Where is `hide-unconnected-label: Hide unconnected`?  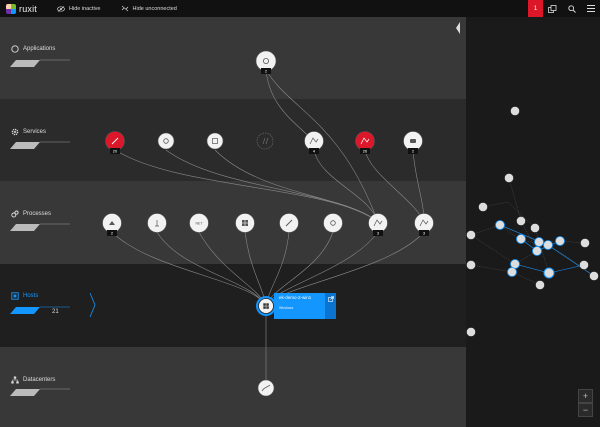
hide-unconnected-label: Hide unconnected is located at coordinates (154, 8).